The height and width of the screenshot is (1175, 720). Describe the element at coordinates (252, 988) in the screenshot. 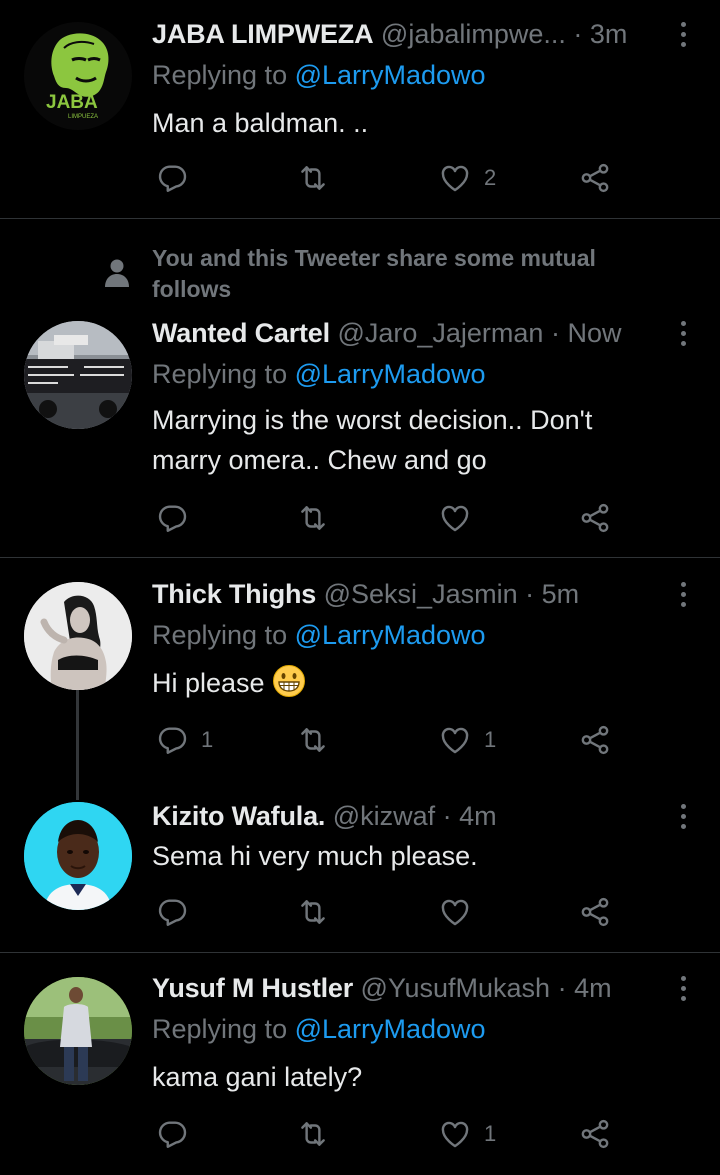

I see `author-name: Yusuf M Hustler` at that location.